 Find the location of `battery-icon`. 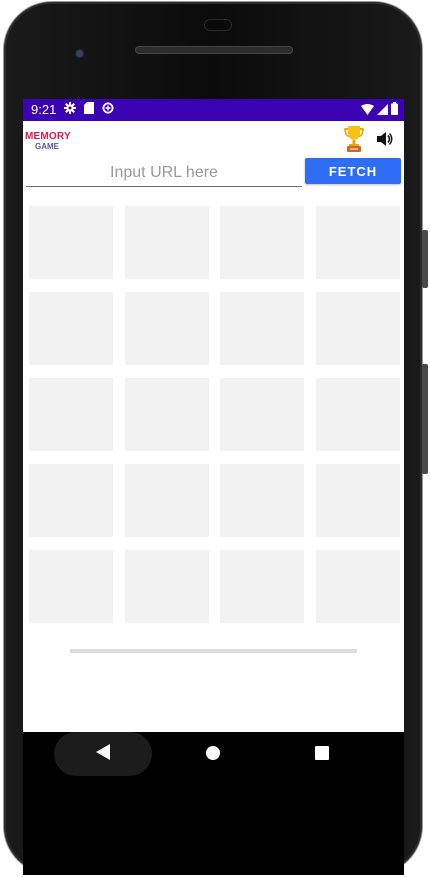

battery-icon is located at coordinates (394, 110).